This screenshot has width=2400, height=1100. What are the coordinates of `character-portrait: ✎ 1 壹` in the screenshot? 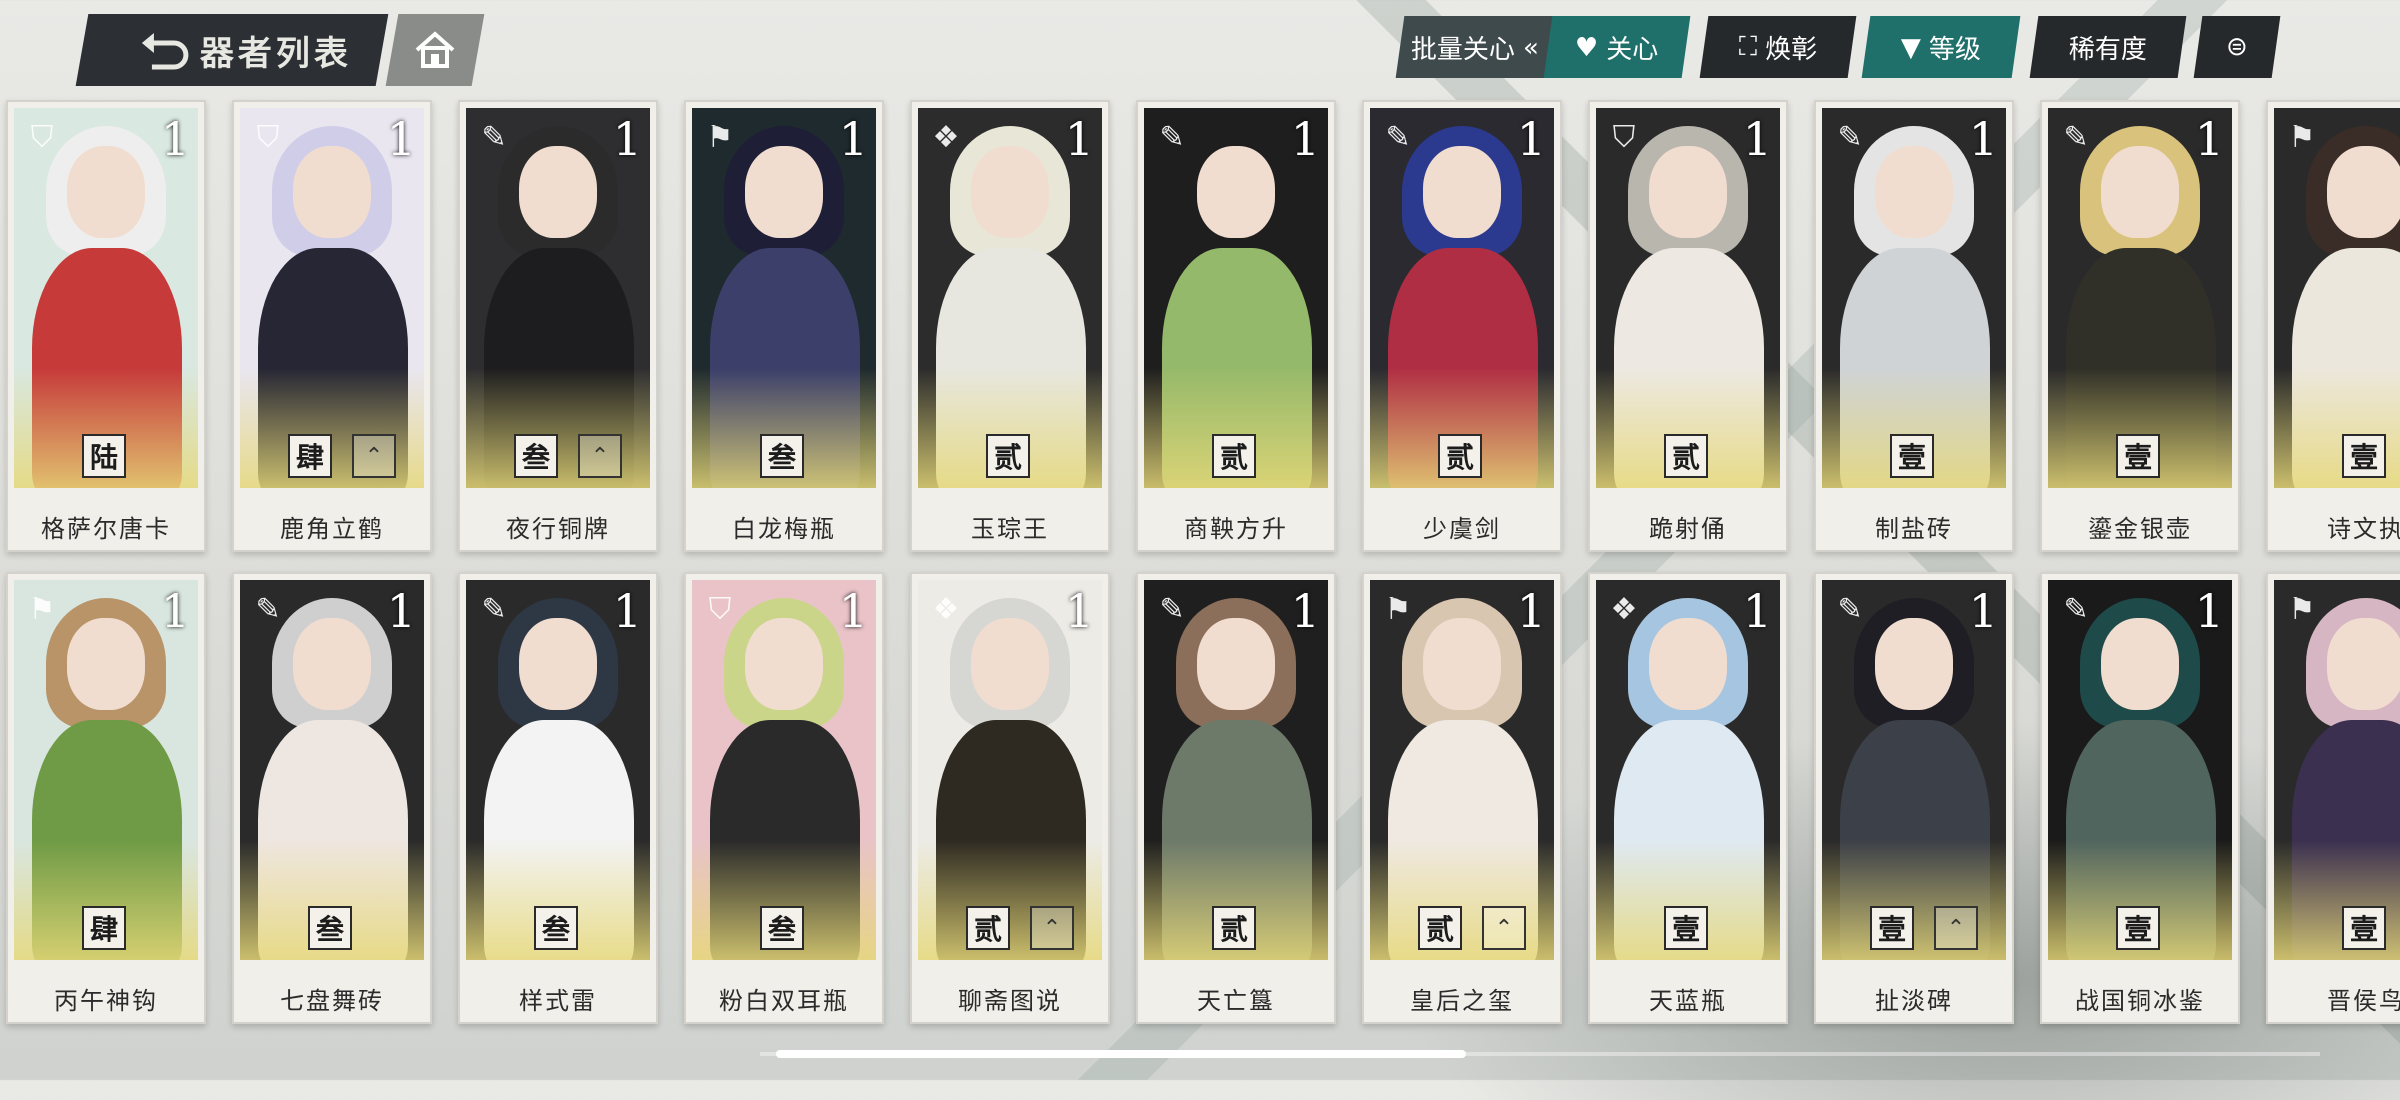 It's located at (1914, 298).